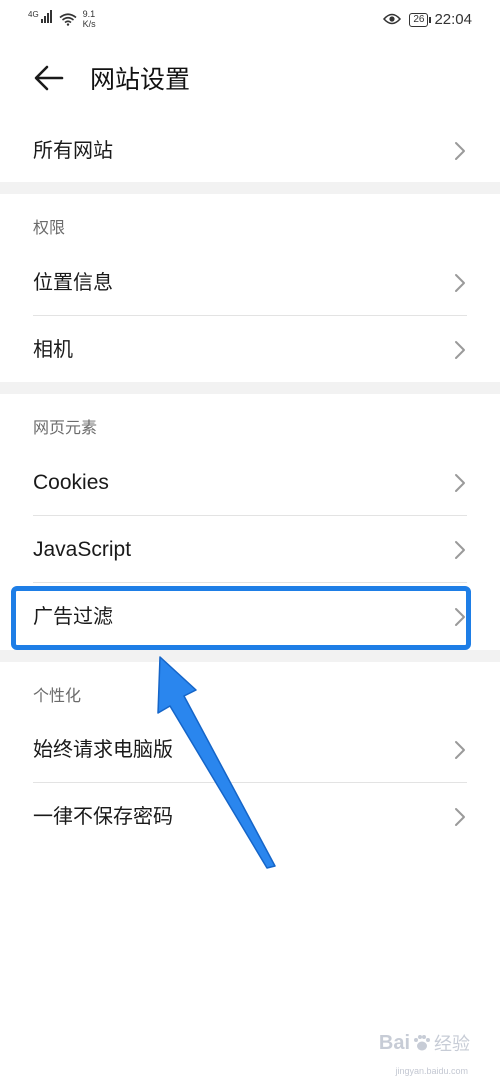 This screenshot has width=500, height=1084. What do you see at coordinates (394, 1042) in the screenshot?
I see `watermark-text: Bai` at bounding box center [394, 1042].